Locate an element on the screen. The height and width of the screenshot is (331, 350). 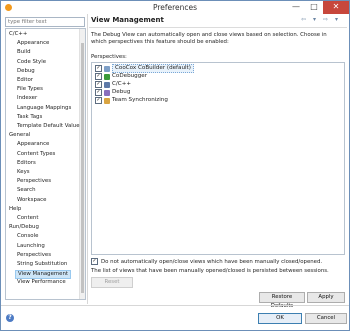
close-button: ✕ is located at coordinates (336, 7).